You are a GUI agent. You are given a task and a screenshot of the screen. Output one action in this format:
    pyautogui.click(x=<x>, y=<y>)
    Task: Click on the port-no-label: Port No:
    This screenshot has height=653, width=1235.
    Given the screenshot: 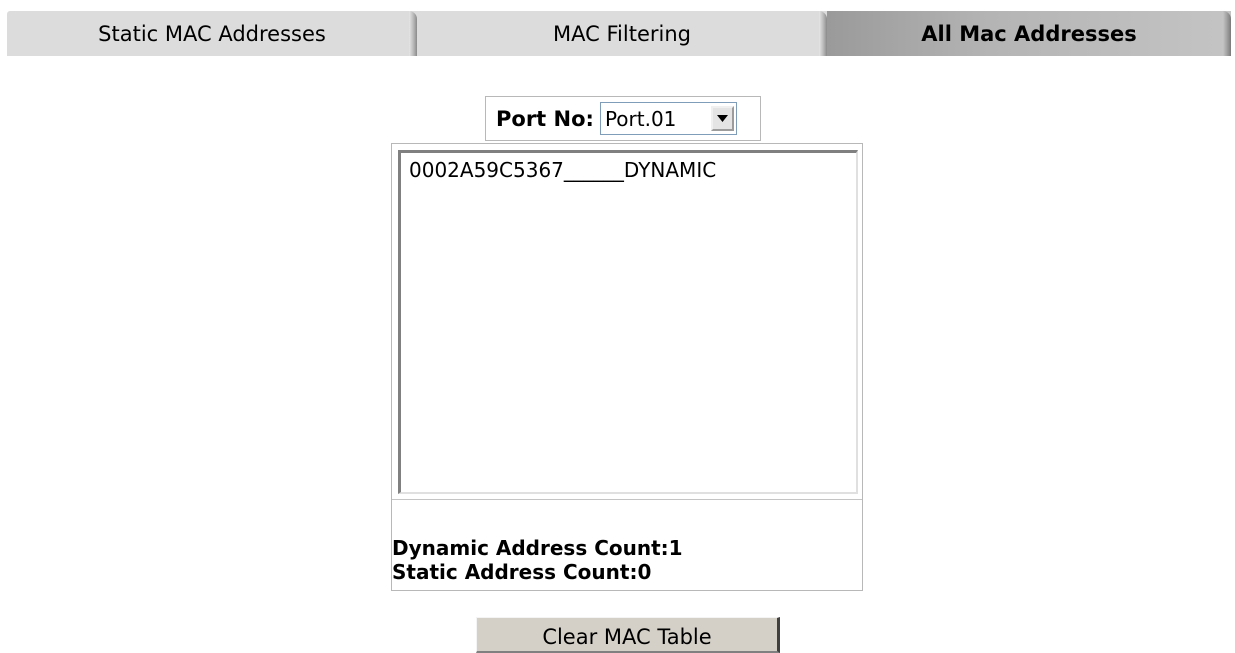 What is the action you would take?
    pyautogui.click(x=545, y=118)
    